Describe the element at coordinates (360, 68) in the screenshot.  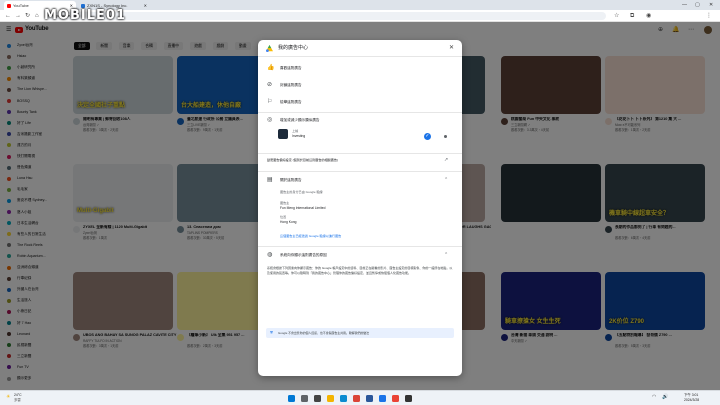
I see `like-ad-button: 👍 喜歡這則廣告` at that location.